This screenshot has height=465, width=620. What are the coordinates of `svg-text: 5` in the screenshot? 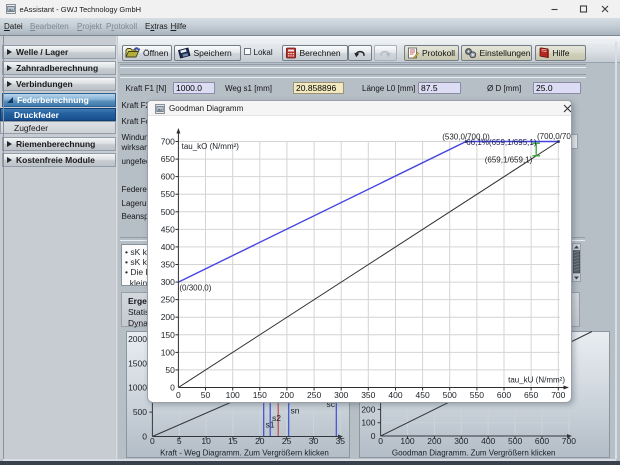 It's located at (179, 441).